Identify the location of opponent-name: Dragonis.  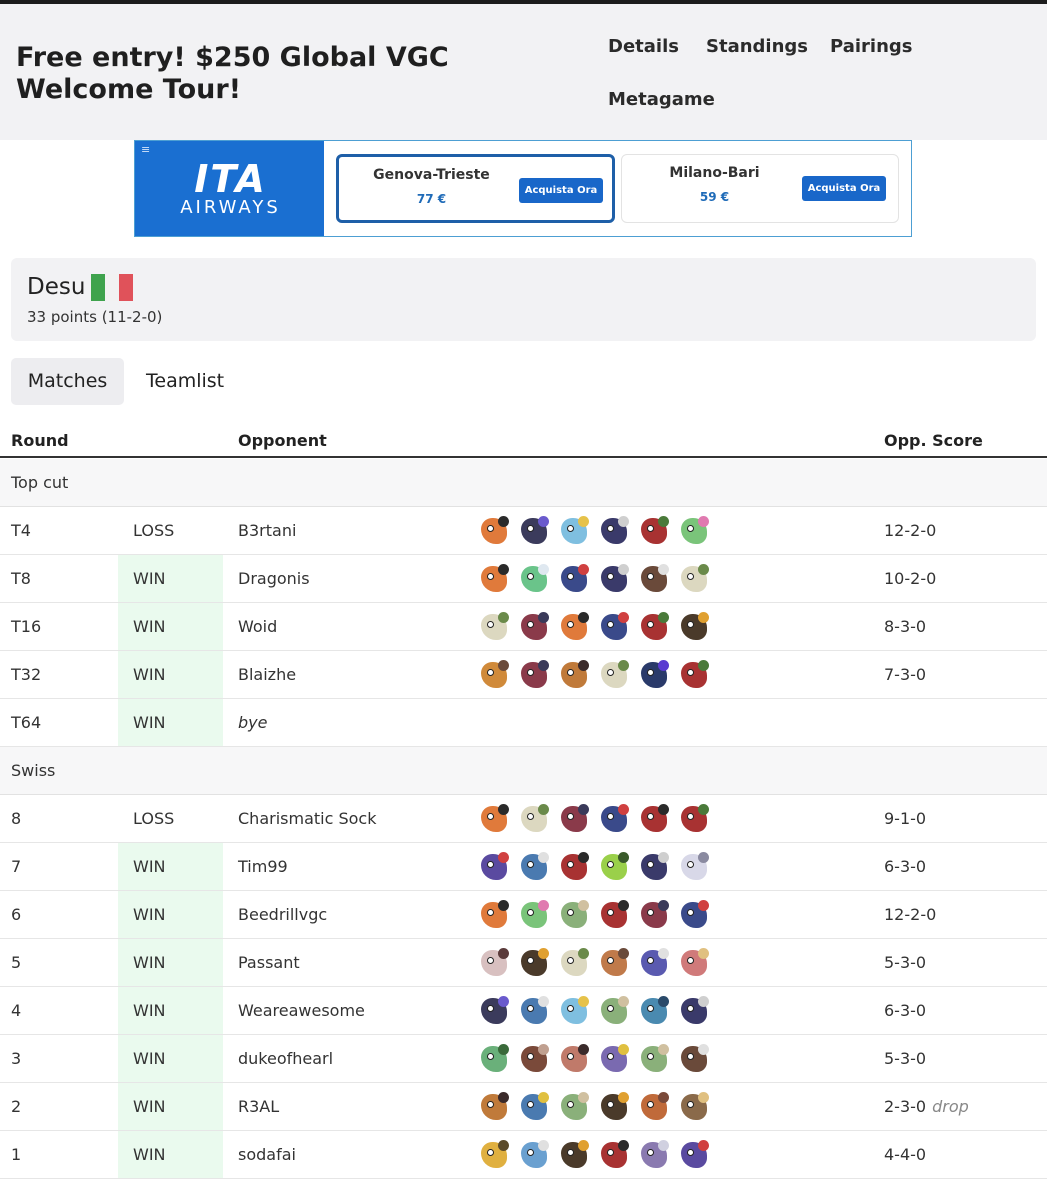
(274, 578).